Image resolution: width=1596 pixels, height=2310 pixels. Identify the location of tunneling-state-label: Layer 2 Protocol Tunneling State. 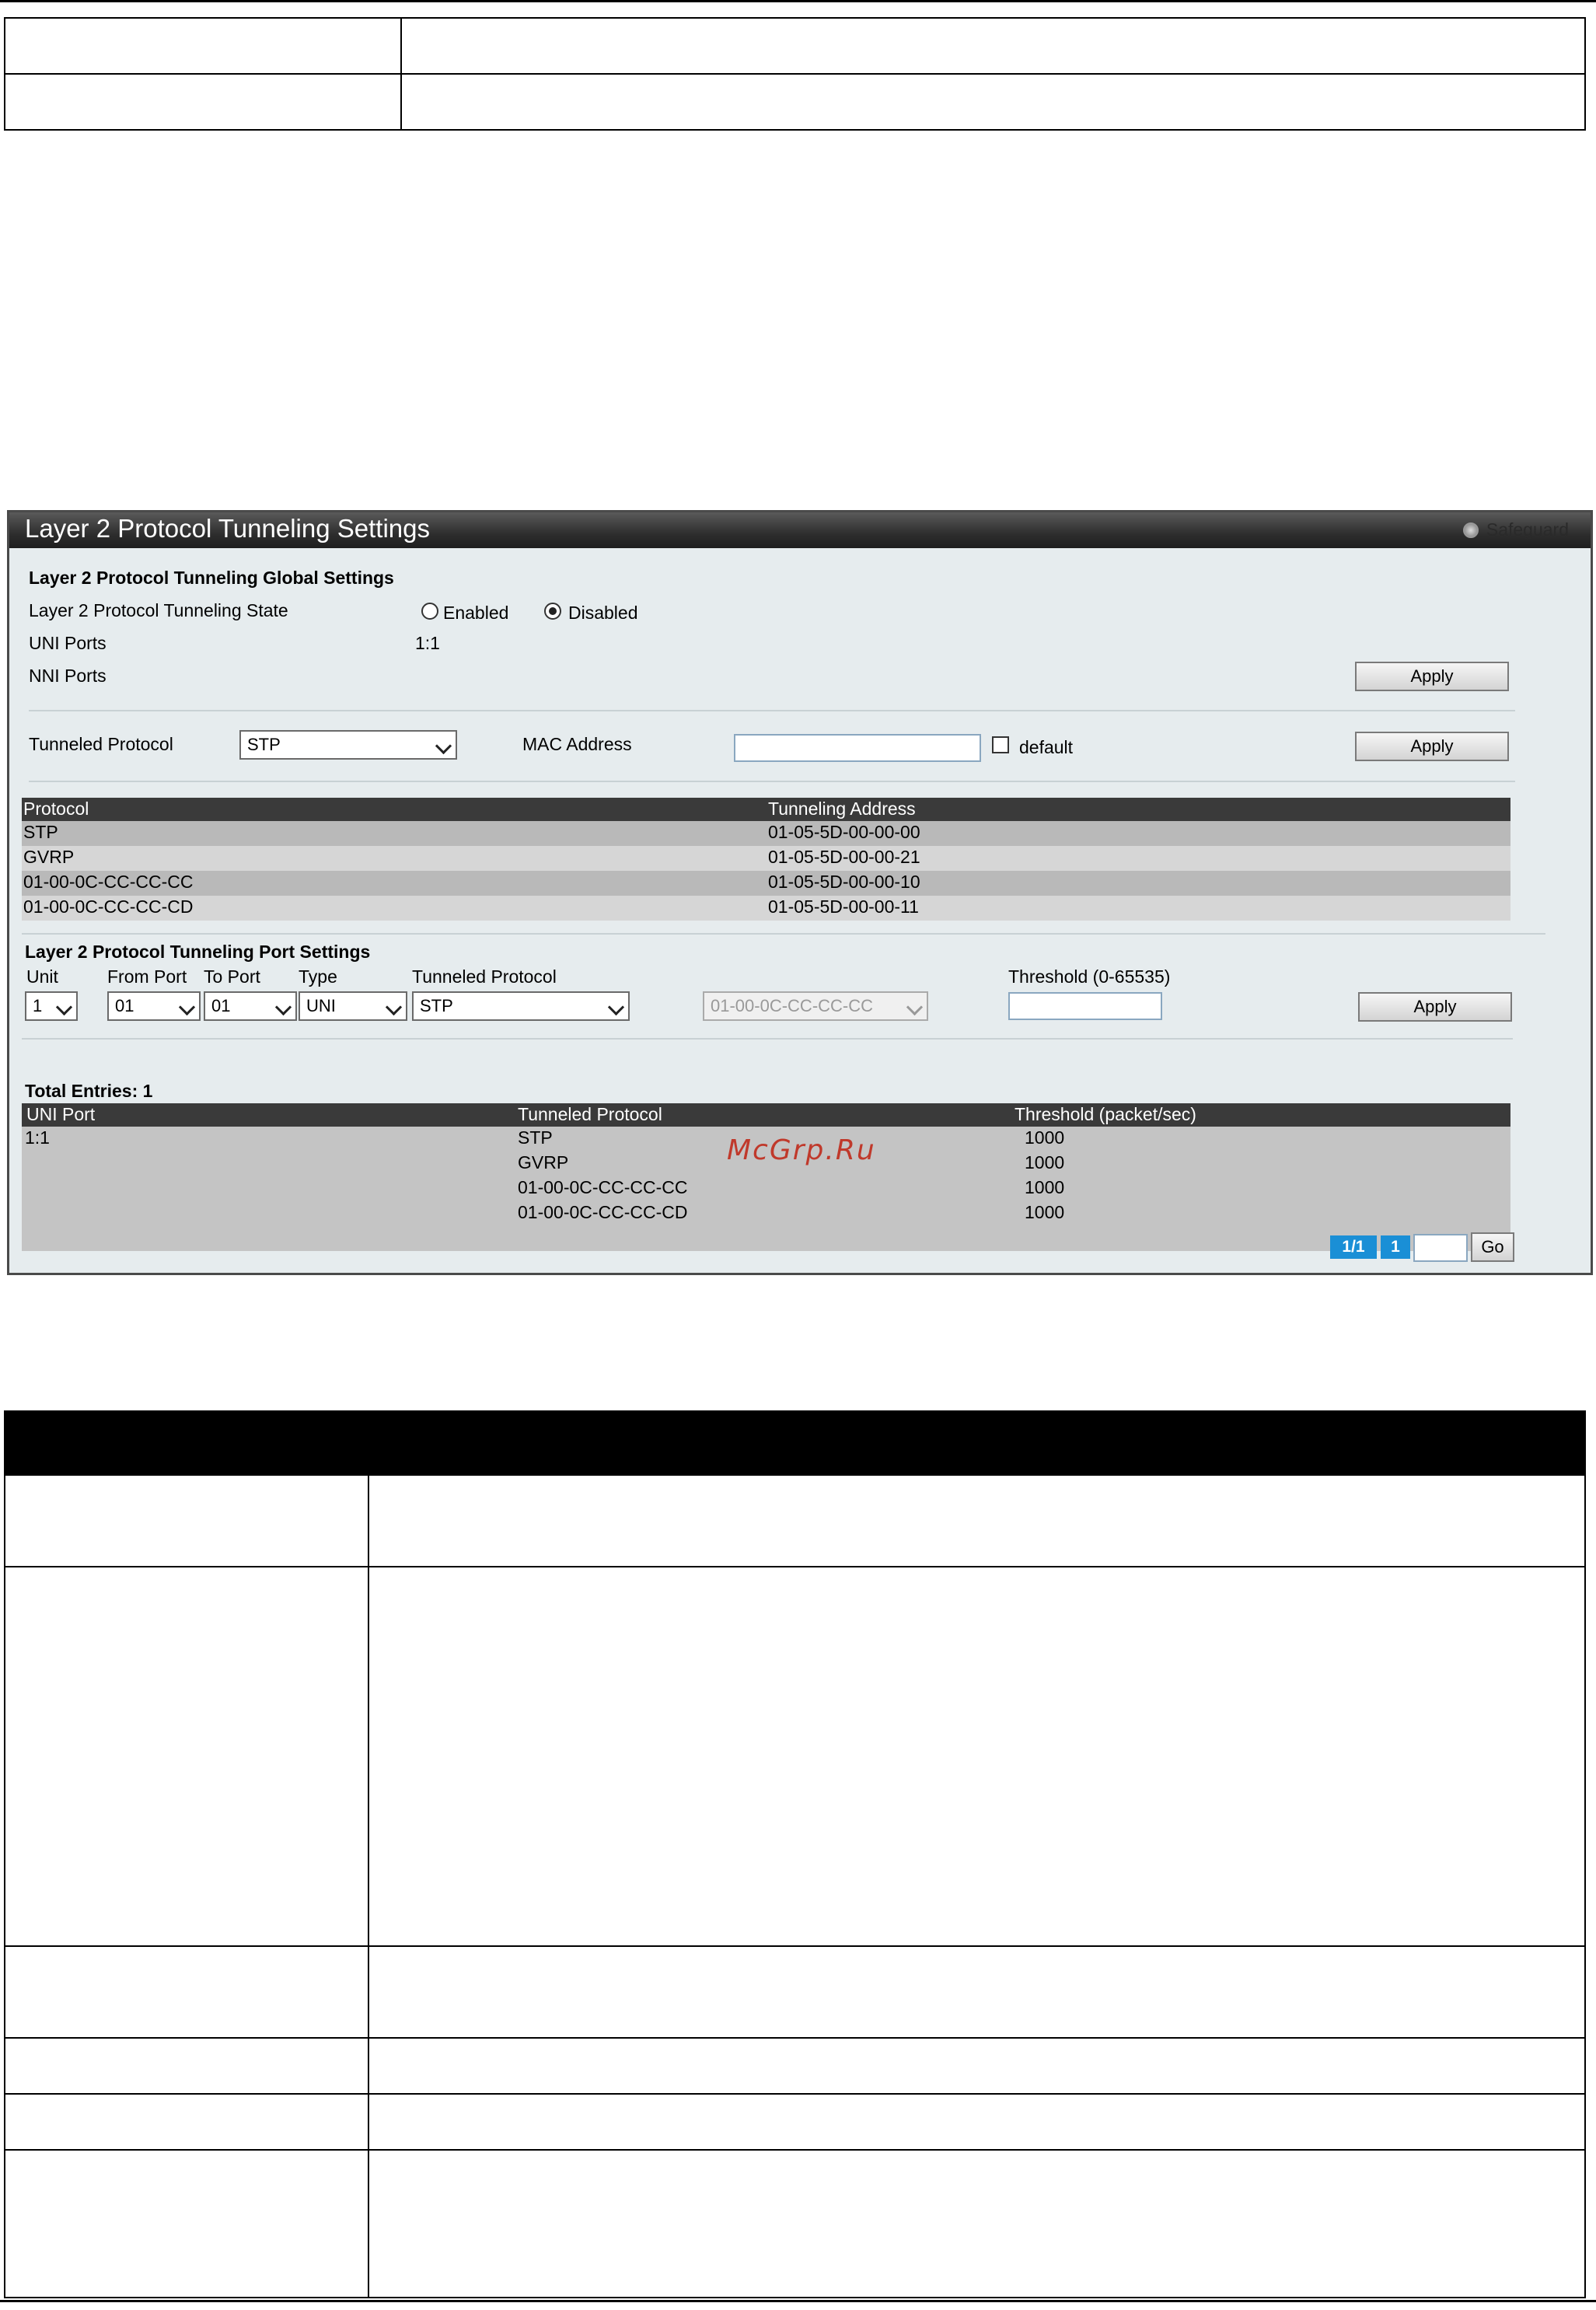
(159, 610).